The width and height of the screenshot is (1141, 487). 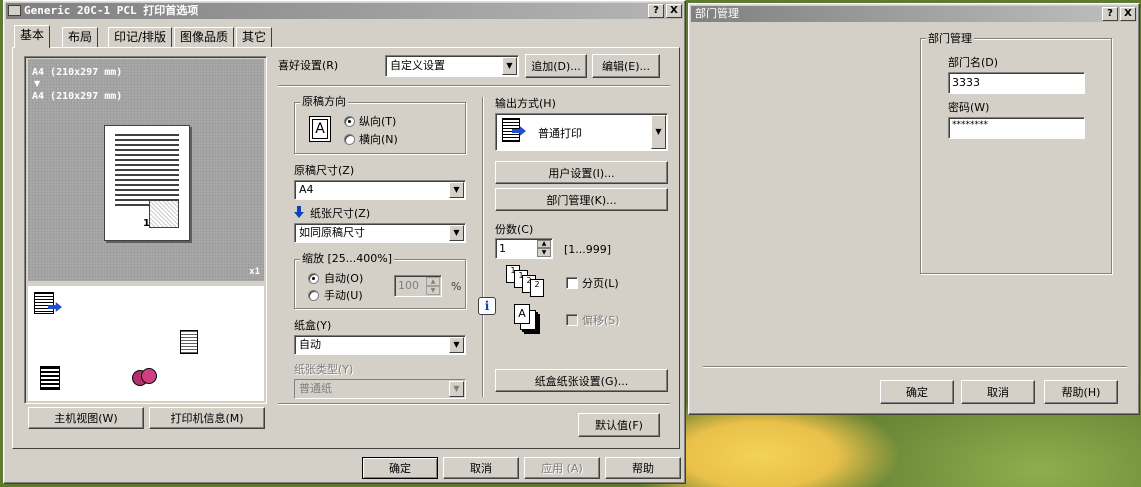 What do you see at coordinates (380, 233) in the screenshot?
I see `paper-size-combo: 如同原稿尺寸 ▼` at bounding box center [380, 233].